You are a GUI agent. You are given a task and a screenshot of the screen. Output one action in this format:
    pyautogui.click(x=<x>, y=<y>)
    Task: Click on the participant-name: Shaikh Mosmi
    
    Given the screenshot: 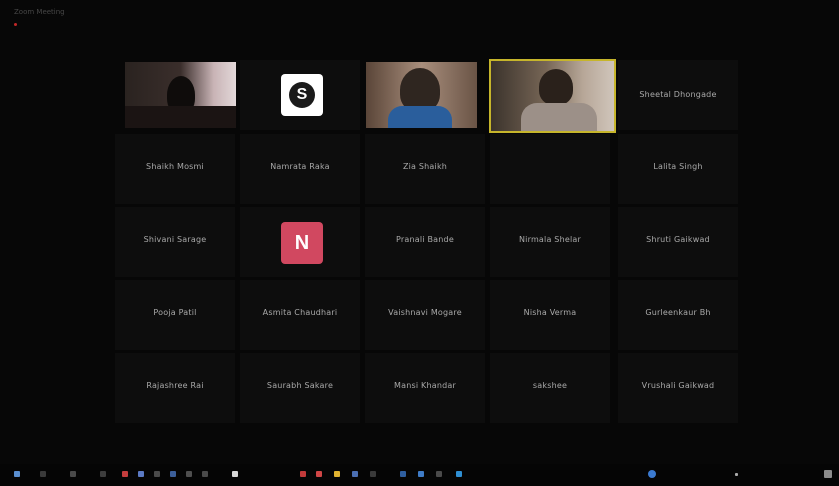 What is the action you would take?
    pyautogui.click(x=175, y=166)
    